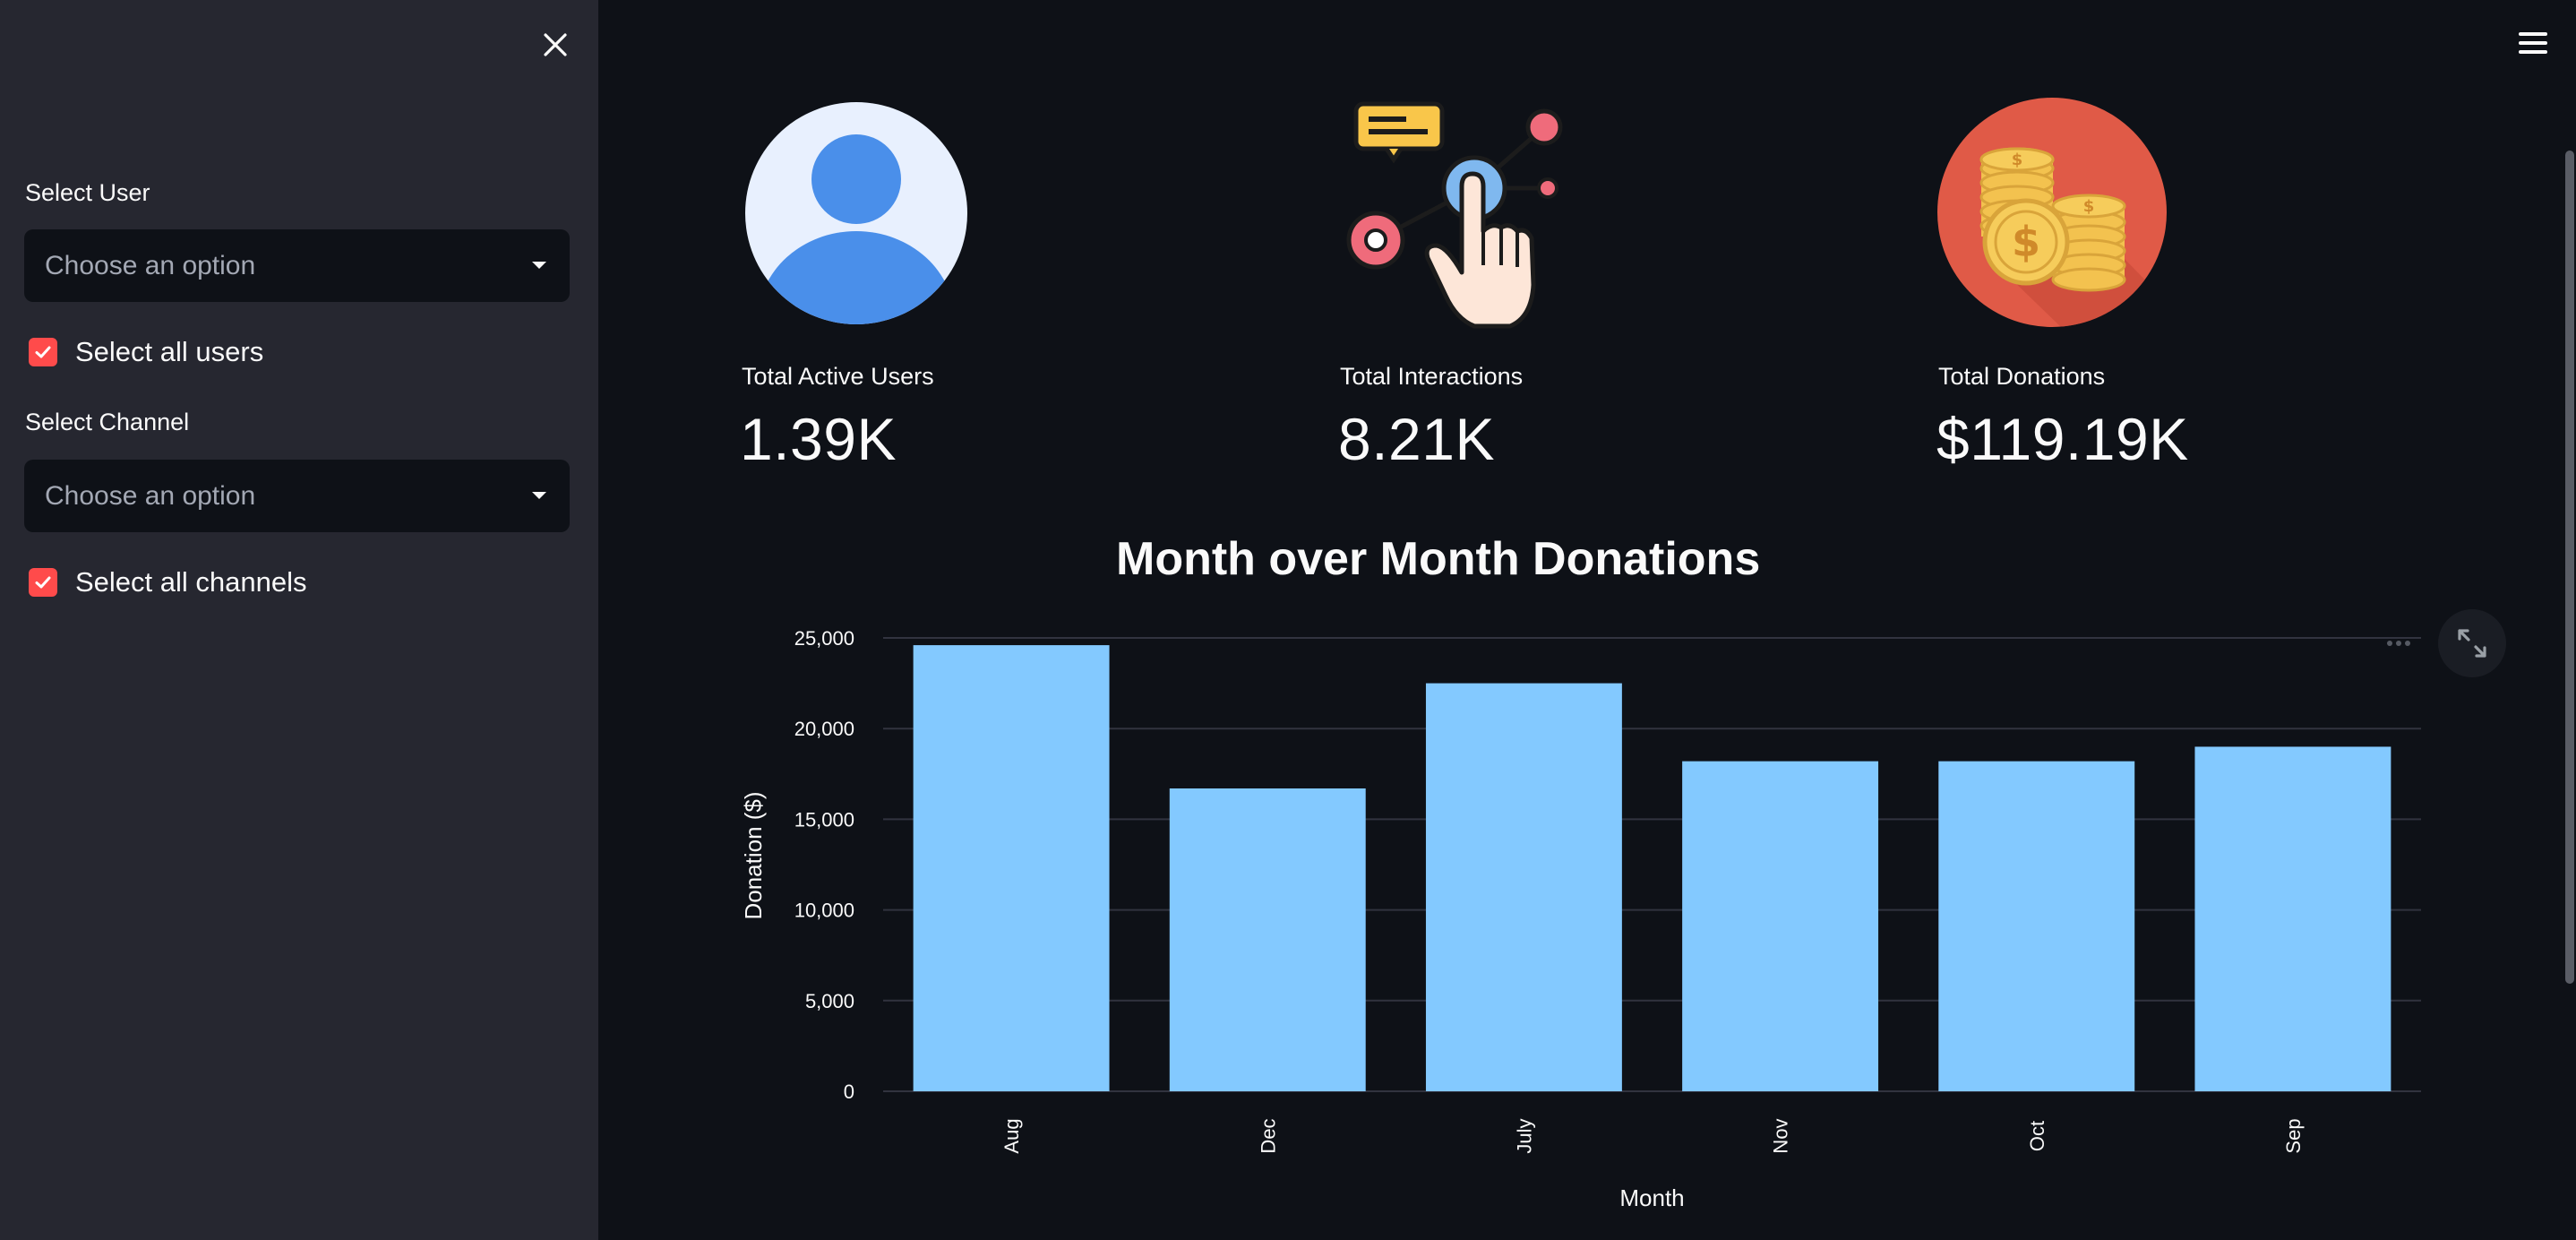 This screenshot has width=2576, height=1240. I want to click on y-tick-label: 25,000, so click(824, 639).